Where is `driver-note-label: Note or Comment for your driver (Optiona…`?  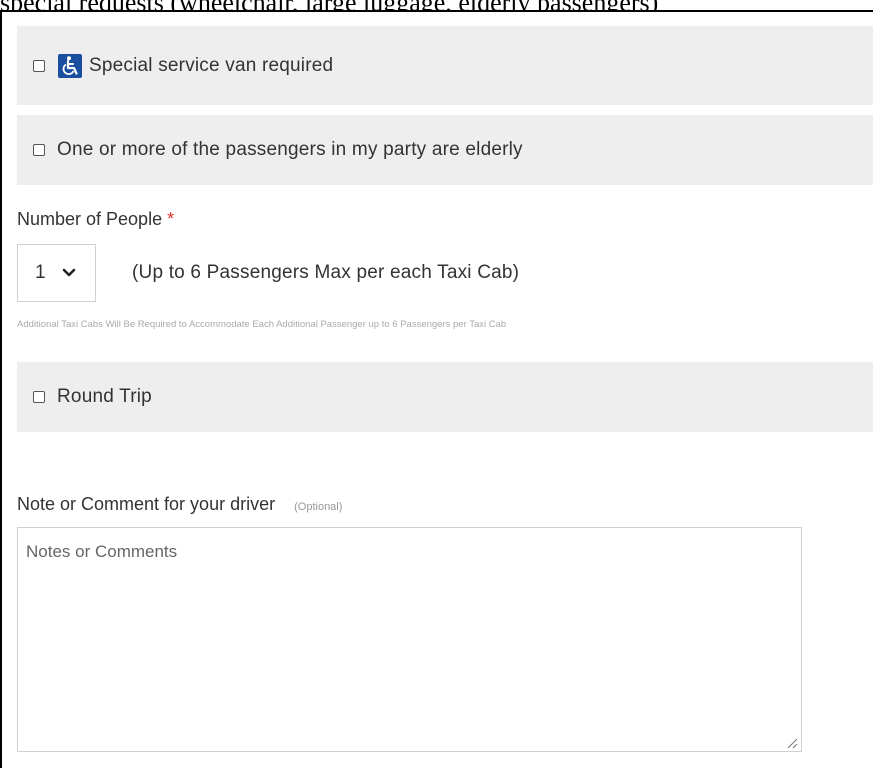
driver-note-label: Note or Comment for your driver (Optiona… is located at coordinates (179, 504).